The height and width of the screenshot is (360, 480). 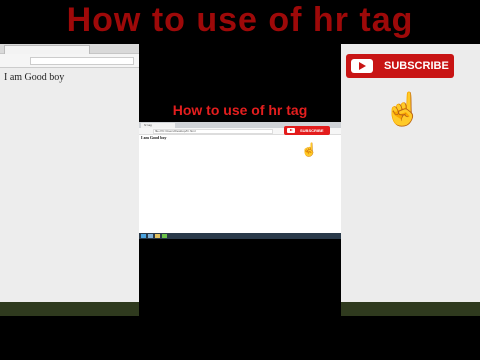 What do you see at coordinates (416, 66) in the screenshot?
I see `bg-subscribe-label: SUBSCRIBE` at bounding box center [416, 66].